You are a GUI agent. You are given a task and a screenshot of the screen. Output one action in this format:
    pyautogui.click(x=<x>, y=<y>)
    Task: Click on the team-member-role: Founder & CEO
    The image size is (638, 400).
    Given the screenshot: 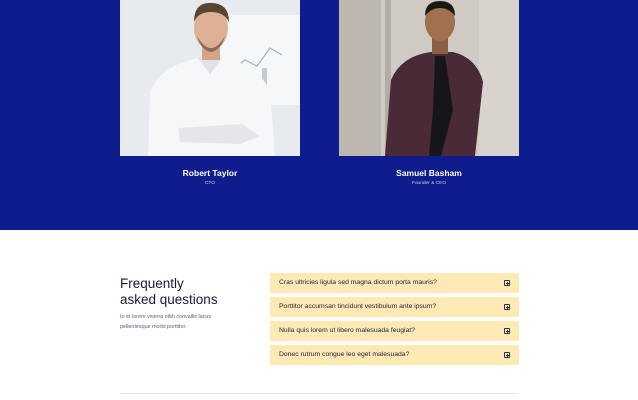 What is the action you would take?
    pyautogui.click(x=429, y=183)
    